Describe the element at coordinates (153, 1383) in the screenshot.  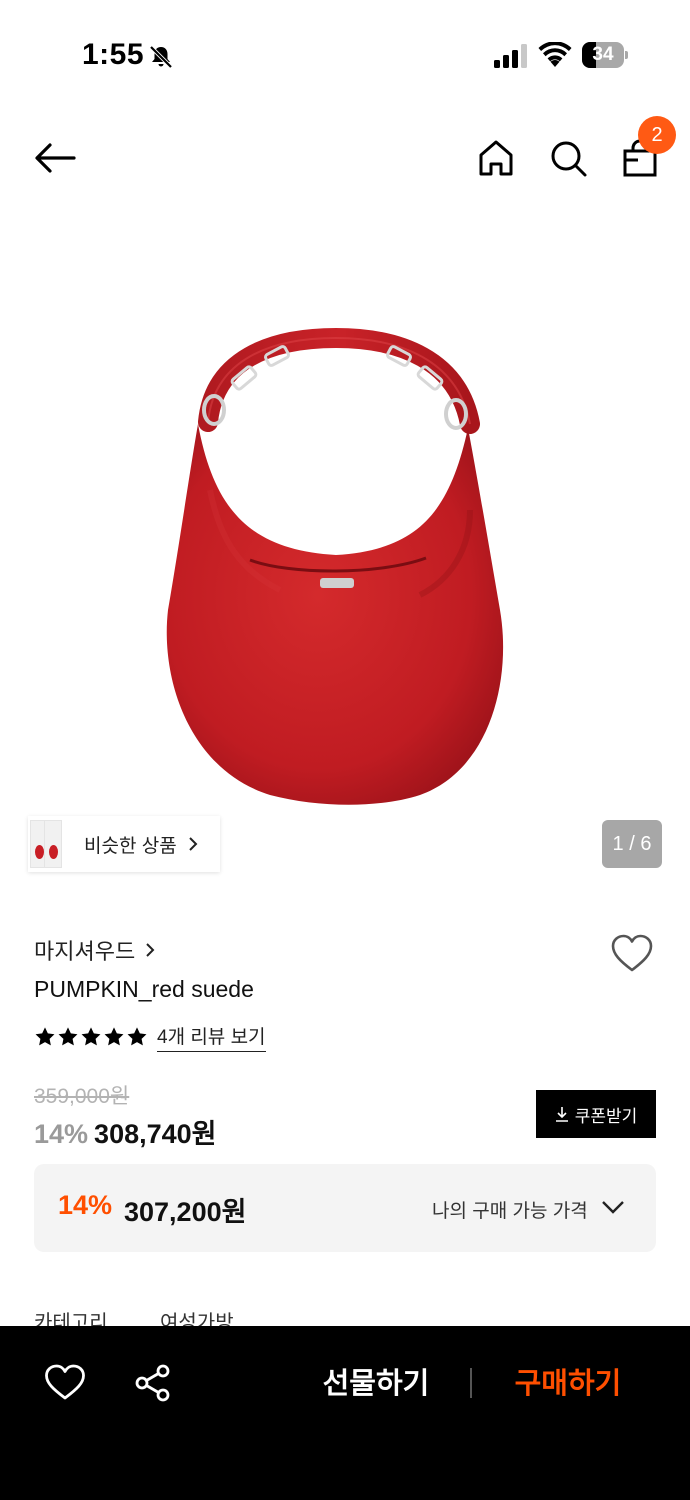
I see `share-icon` at that location.